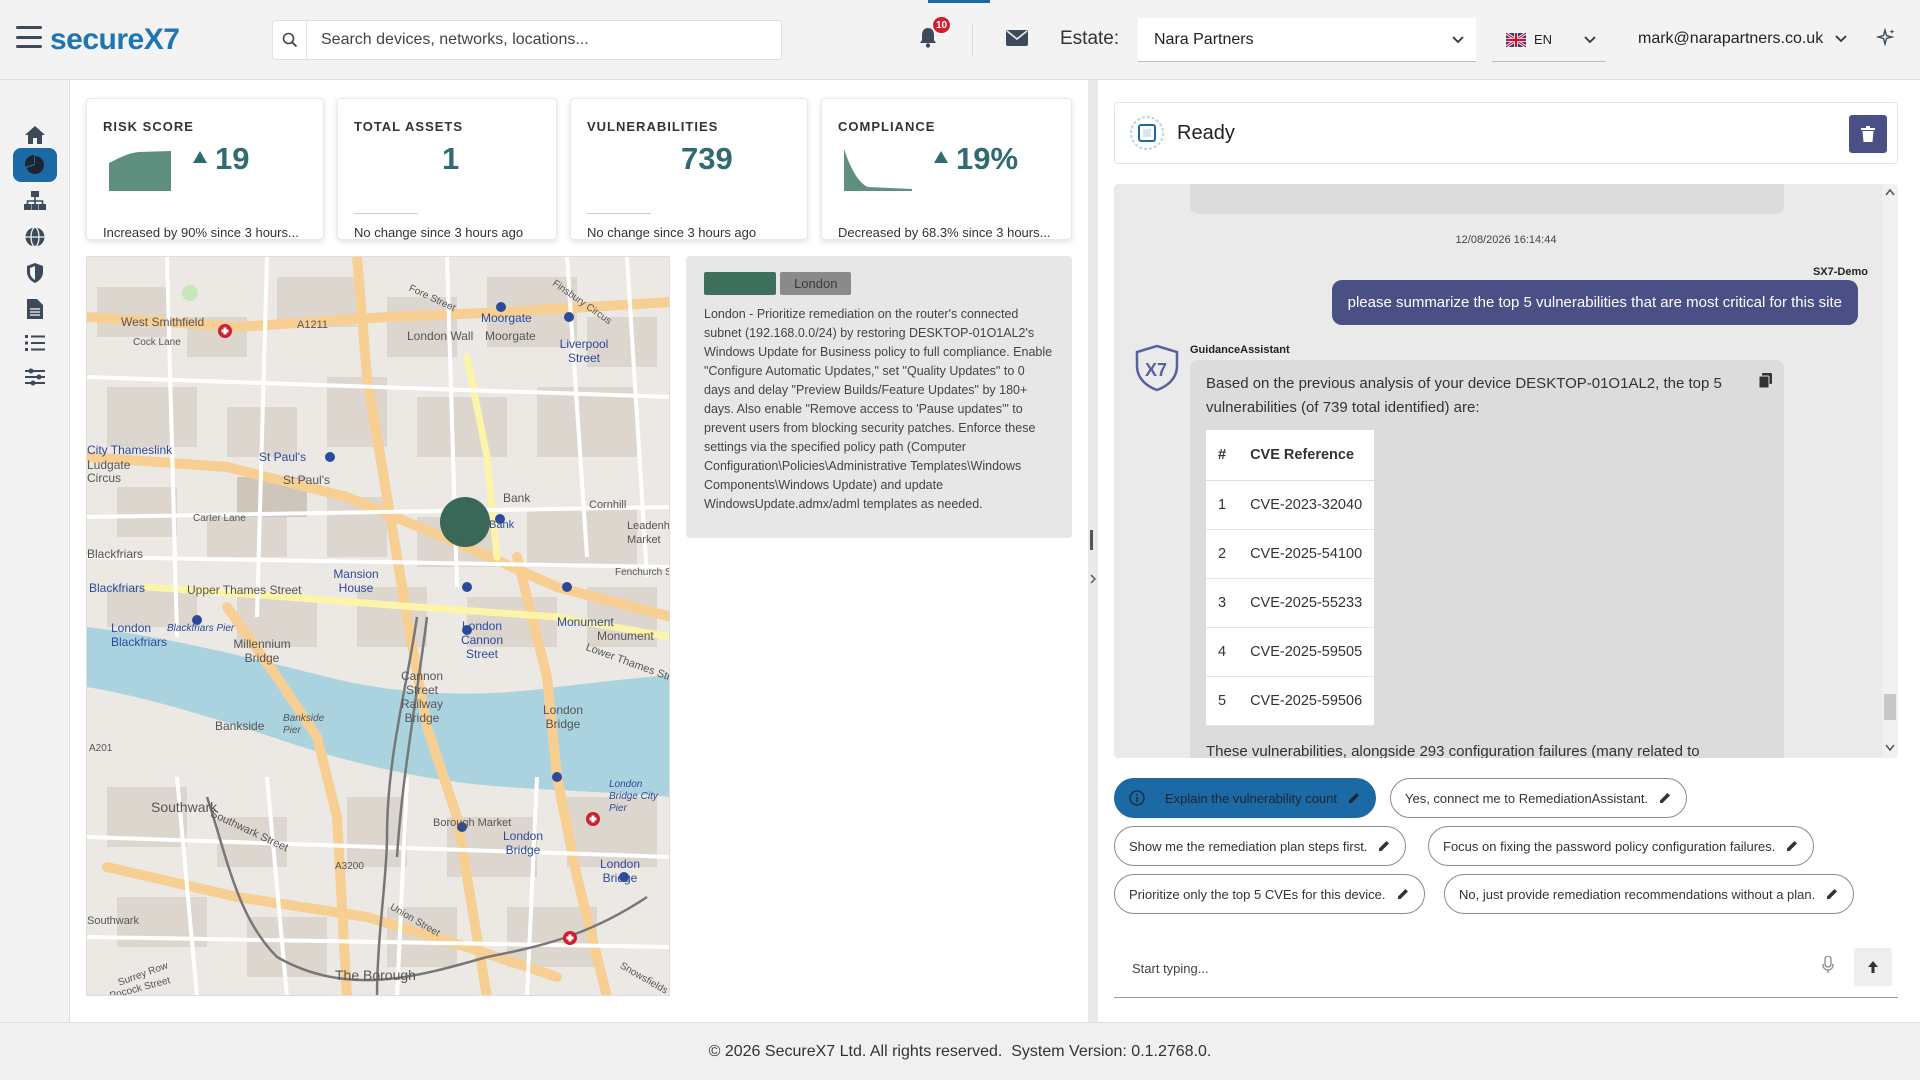  Describe the element at coordinates (29, 37) in the screenshot. I see `menu-icon` at that location.